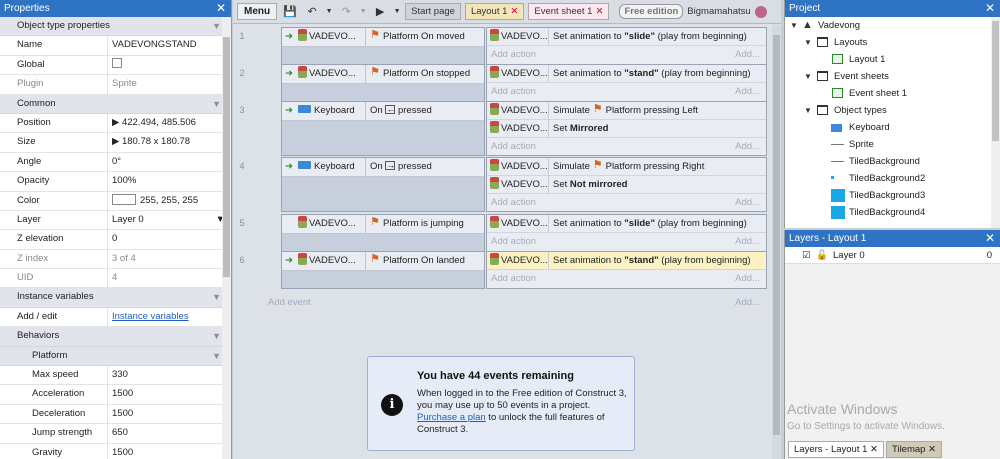  I want to click on undo-icon: ↶, so click(312, 11).